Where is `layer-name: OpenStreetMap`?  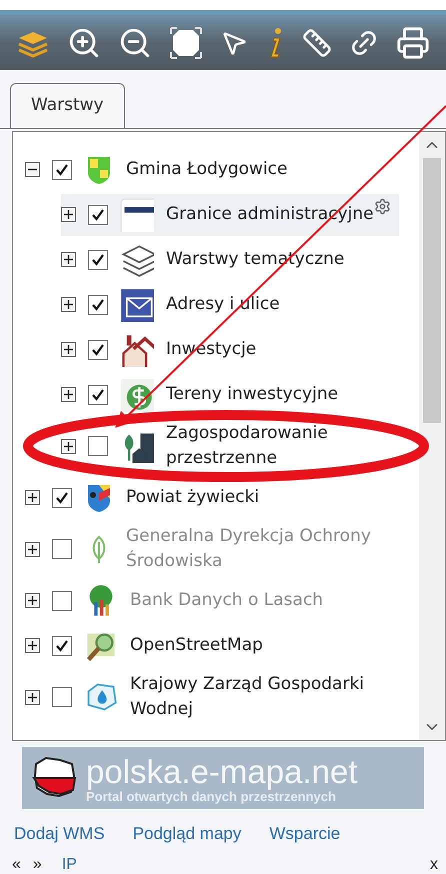 layer-name: OpenStreetMap is located at coordinates (196, 645).